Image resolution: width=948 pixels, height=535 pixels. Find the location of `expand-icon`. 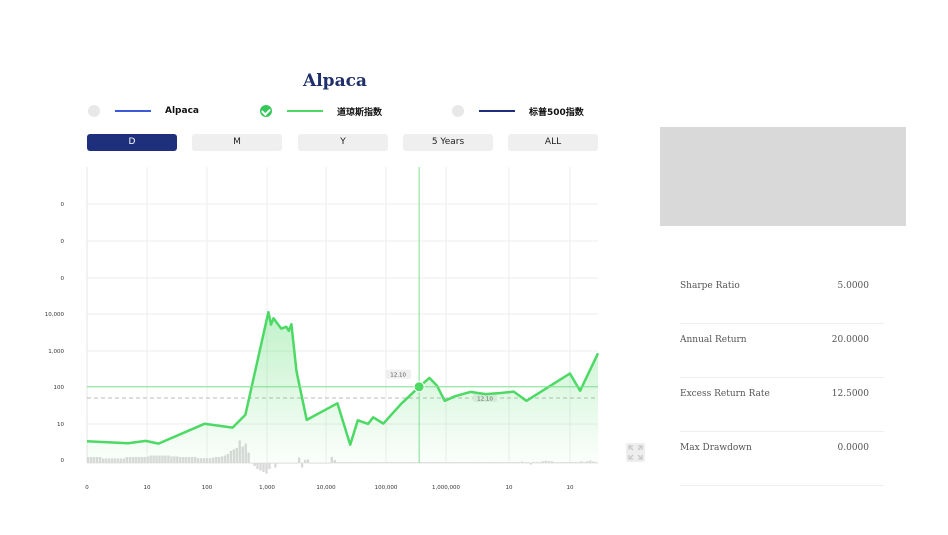

expand-icon is located at coordinates (635, 452).